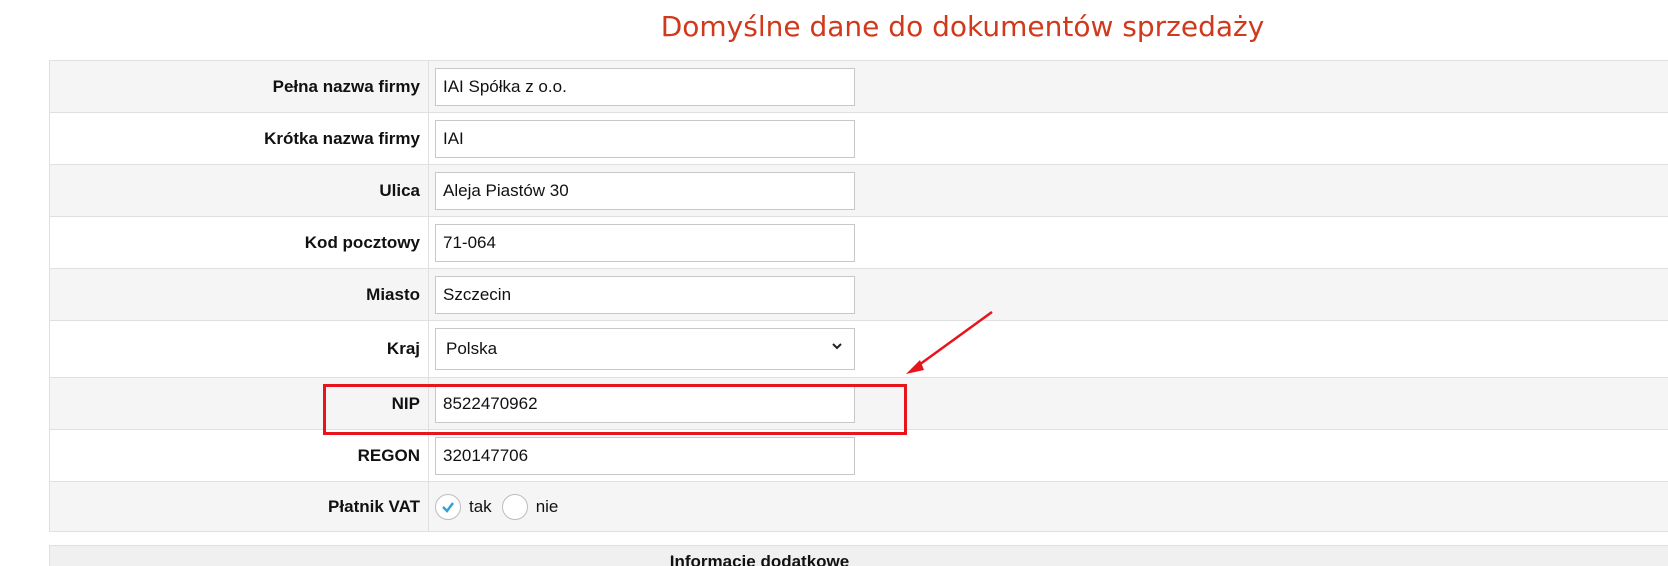 The width and height of the screenshot is (1668, 566). Describe the element at coordinates (645, 86) in the screenshot. I see `full-name-input` at that location.